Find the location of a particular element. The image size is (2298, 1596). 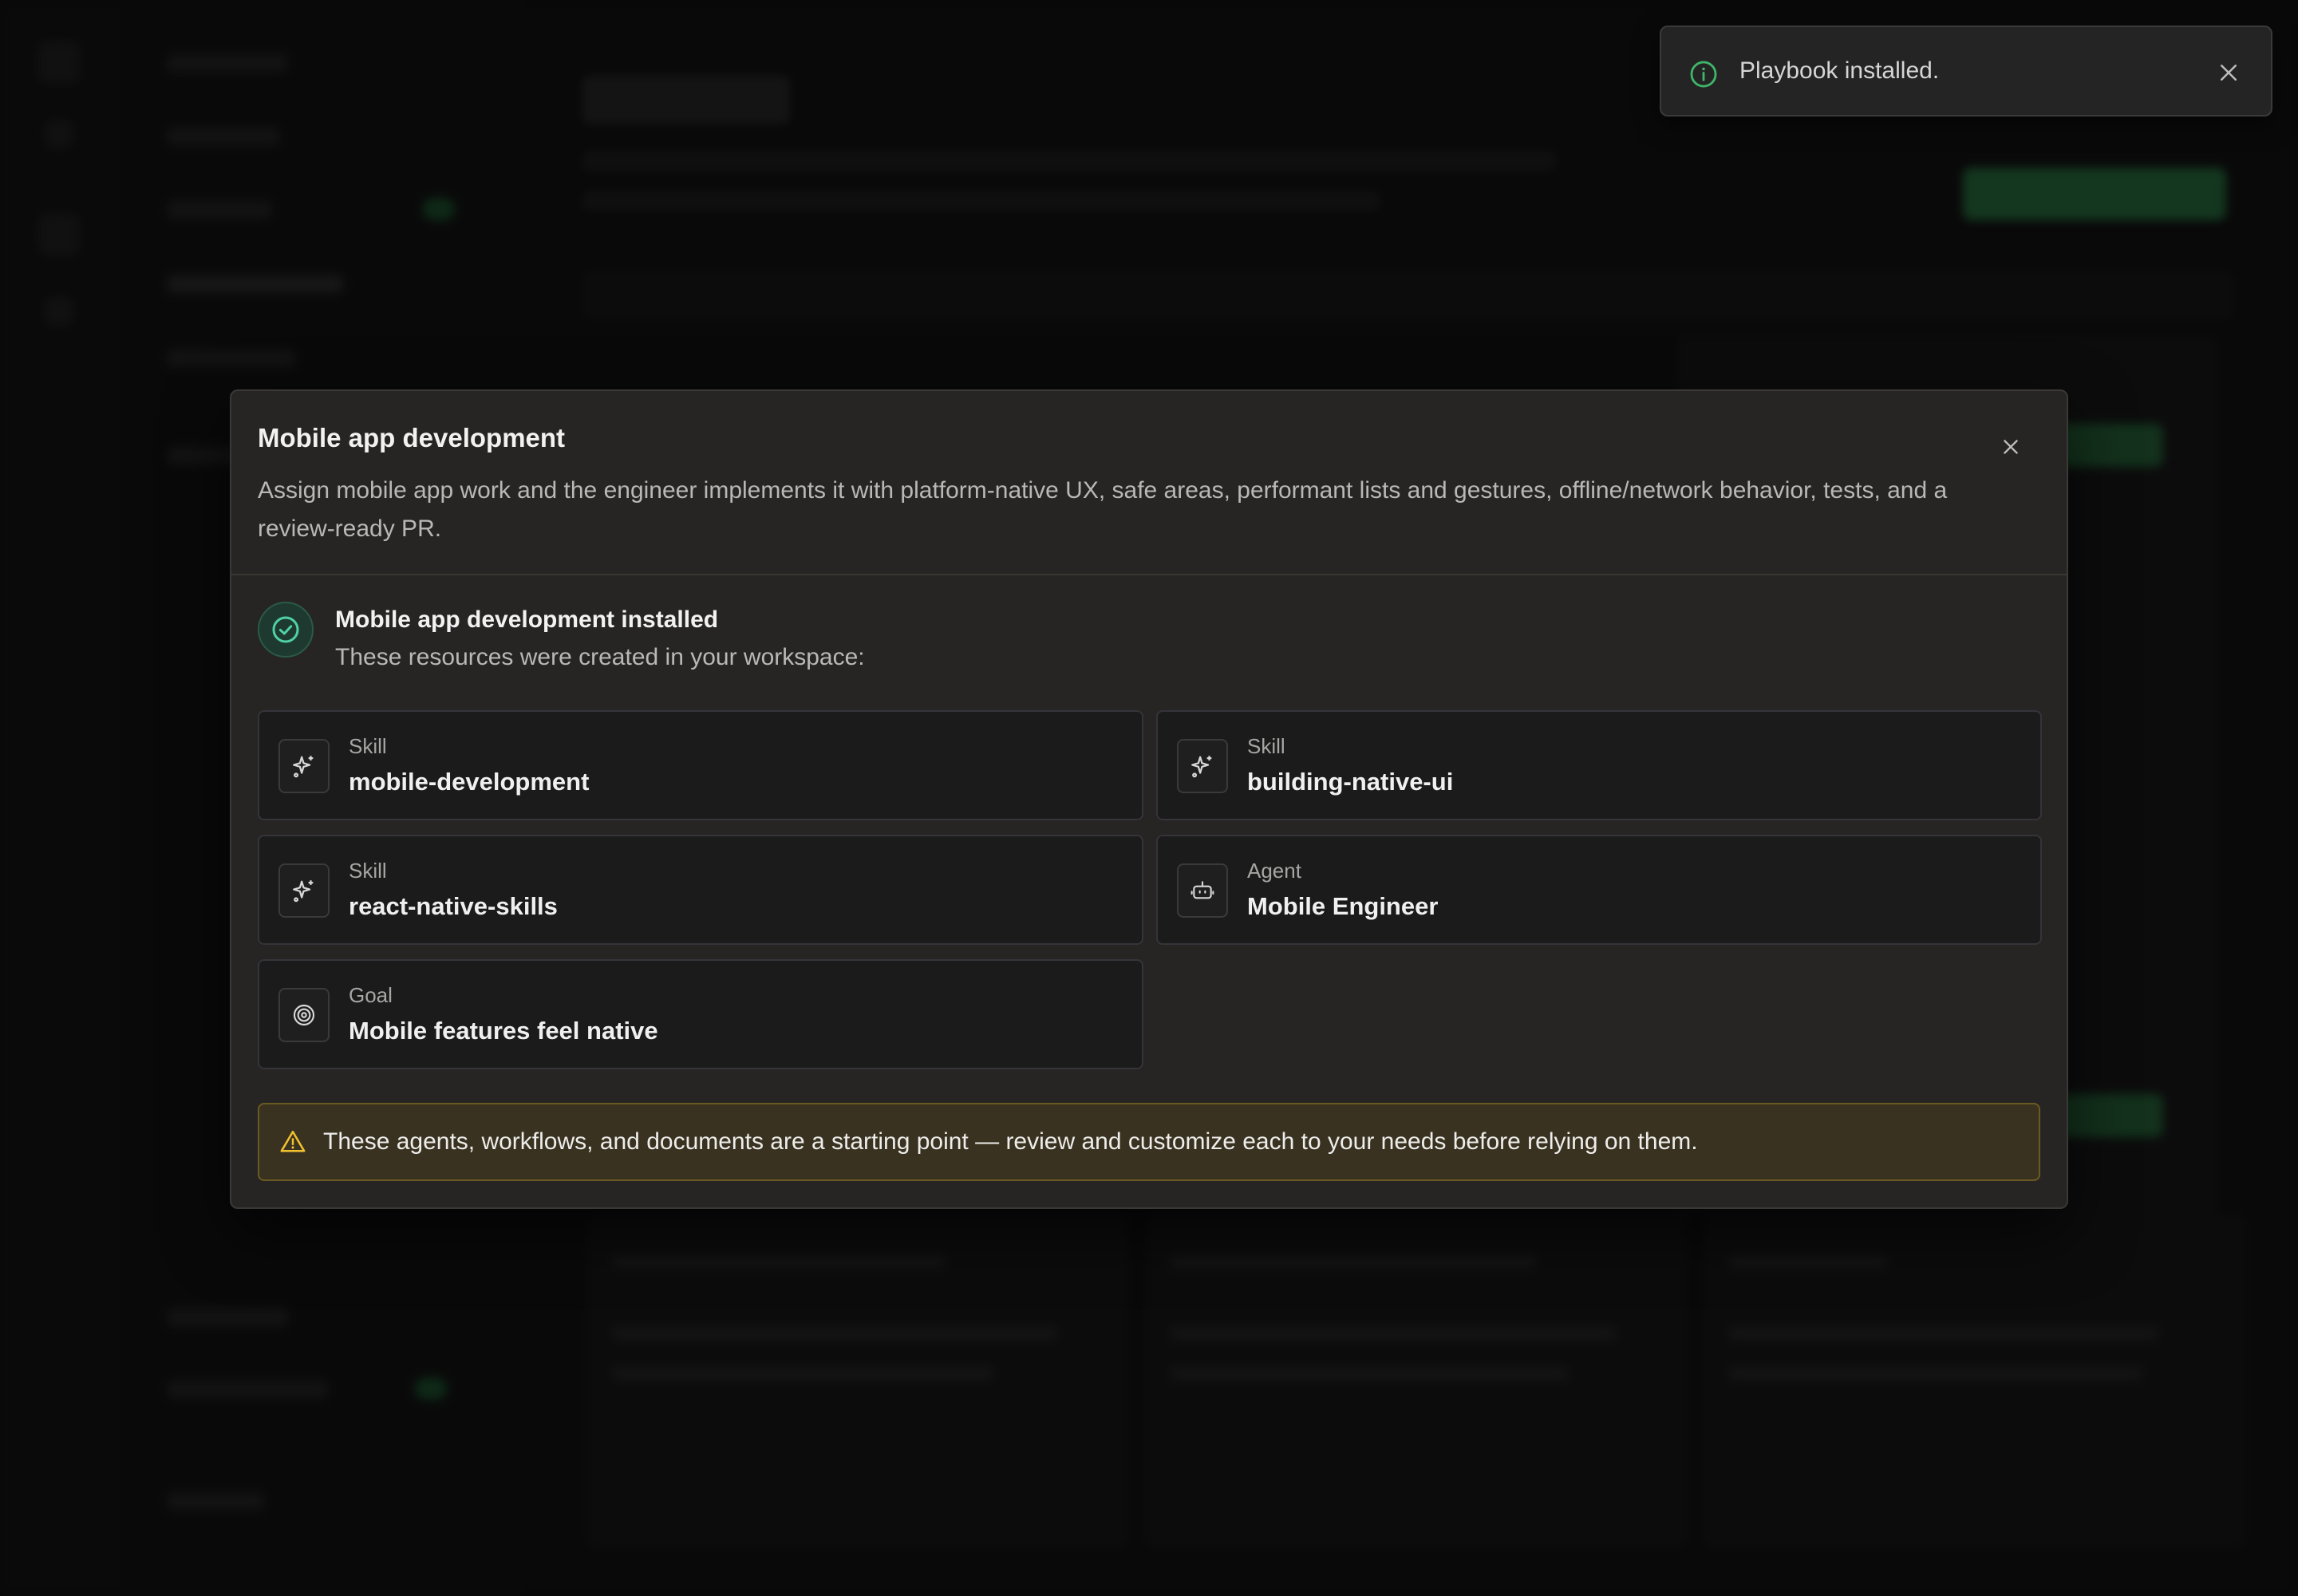

resource-card-goal: Goal Mobile features feel native is located at coordinates (701, 1014).